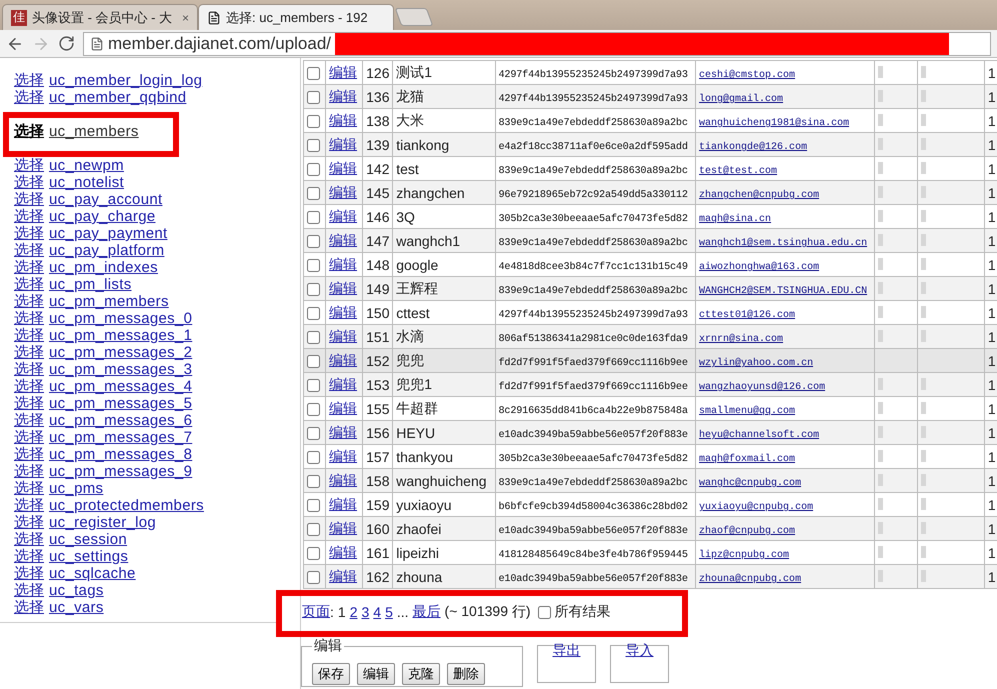 This screenshot has width=997, height=689. Describe the element at coordinates (120, 420) in the screenshot. I see `table-link: uc_pm_messages_6` at that location.